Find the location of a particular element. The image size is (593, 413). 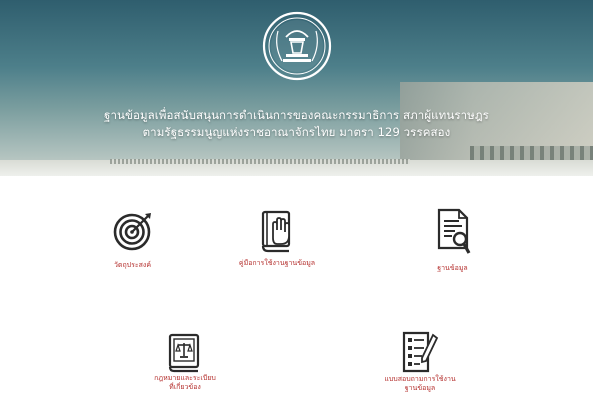

menu-item-laws: กฎหมายและระเบียบ ที่เกี่ยวข้อง is located at coordinates (185, 362).